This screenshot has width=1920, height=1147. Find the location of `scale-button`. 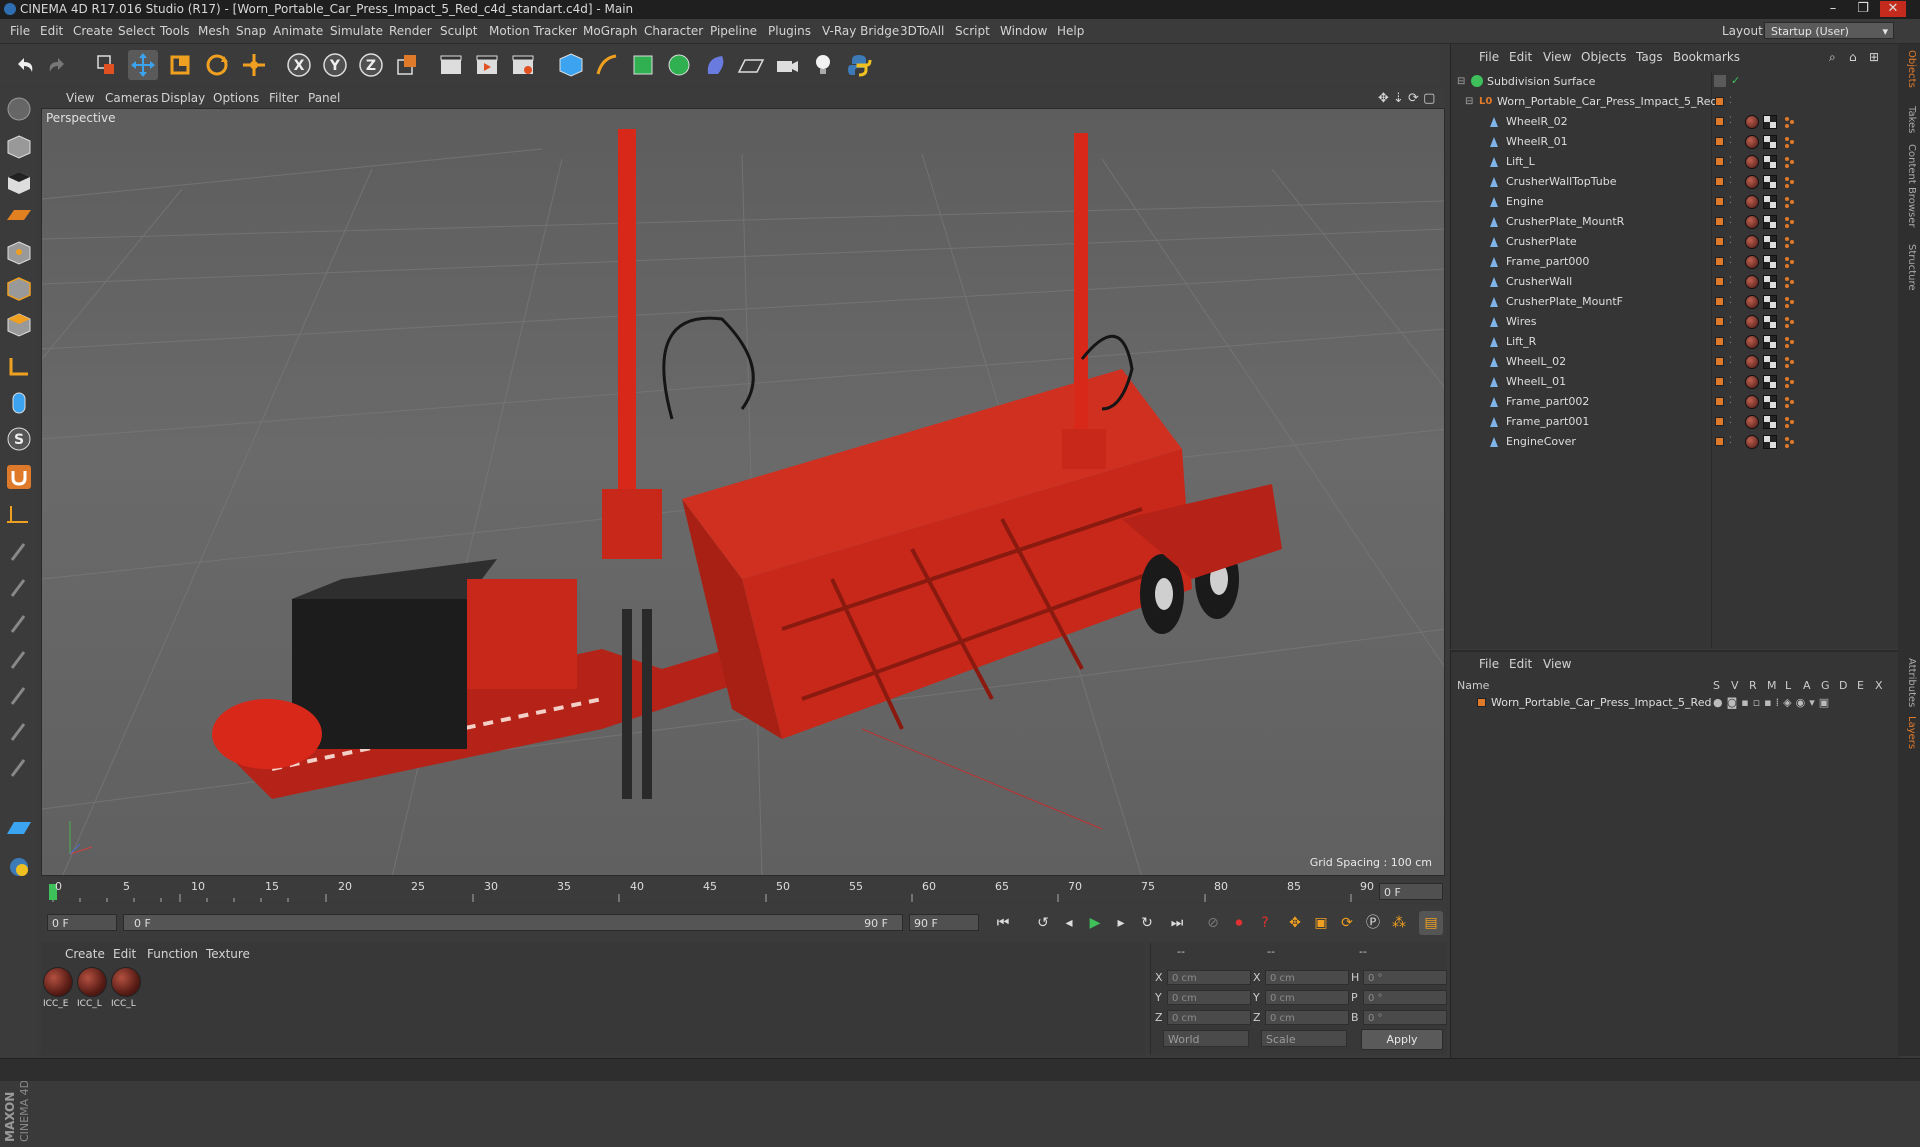

scale-button is located at coordinates (180, 65).